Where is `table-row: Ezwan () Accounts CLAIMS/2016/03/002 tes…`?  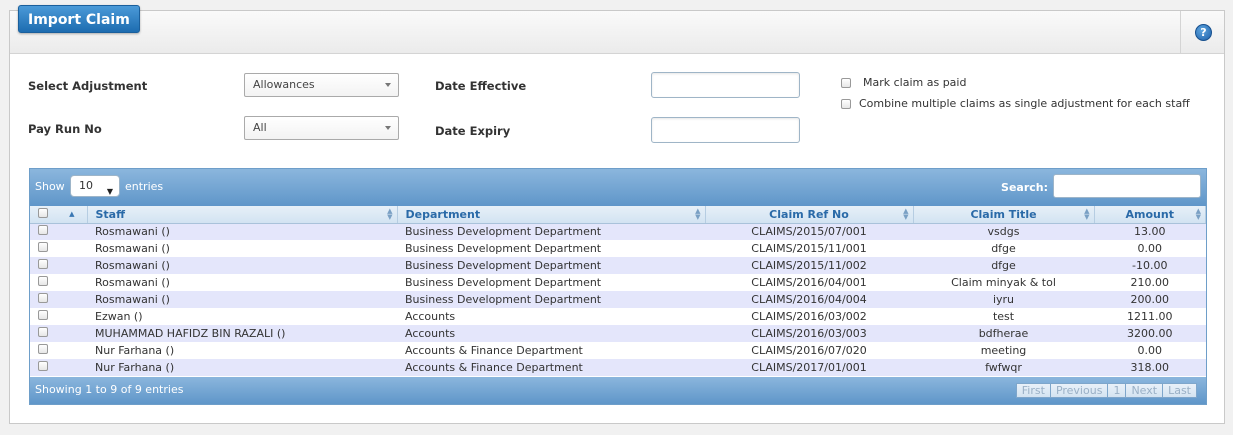
table-row: Ezwan () Accounts CLAIMS/2016/03/002 tes… is located at coordinates (618, 316).